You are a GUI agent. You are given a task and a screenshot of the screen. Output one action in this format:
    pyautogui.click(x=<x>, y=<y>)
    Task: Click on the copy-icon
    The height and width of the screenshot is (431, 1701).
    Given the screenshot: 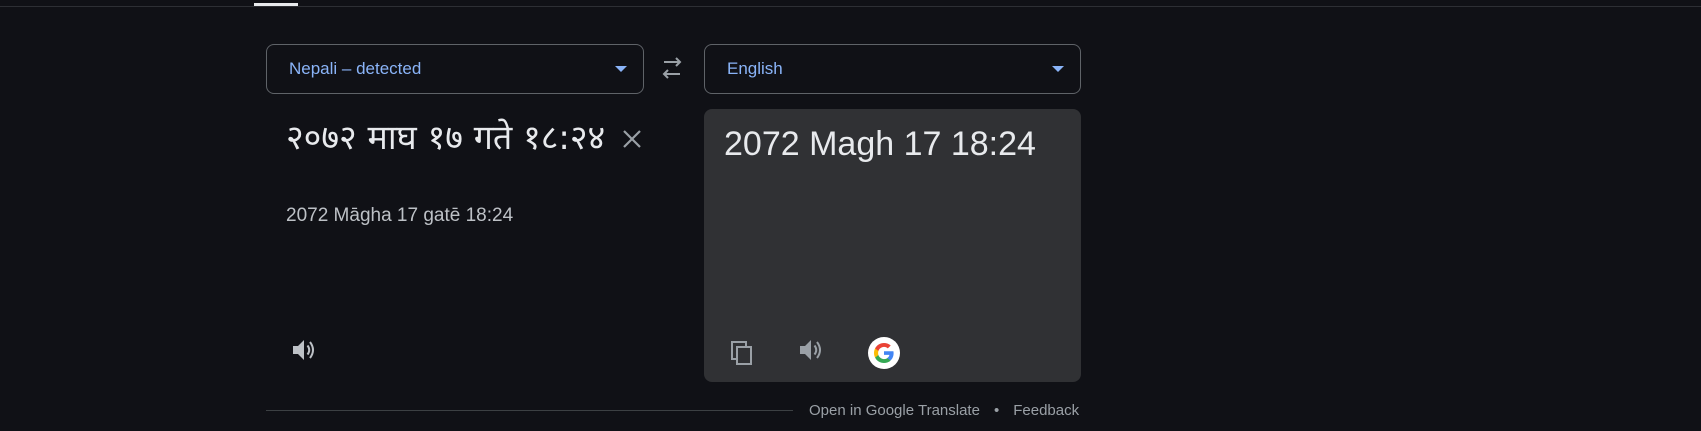 What is the action you would take?
    pyautogui.click(x=741, y=353)
    